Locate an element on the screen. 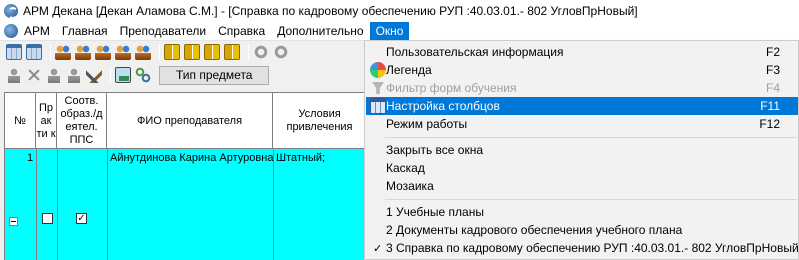 The image size is (799, 260). main-toolbar is located at coordinates (182, 52).